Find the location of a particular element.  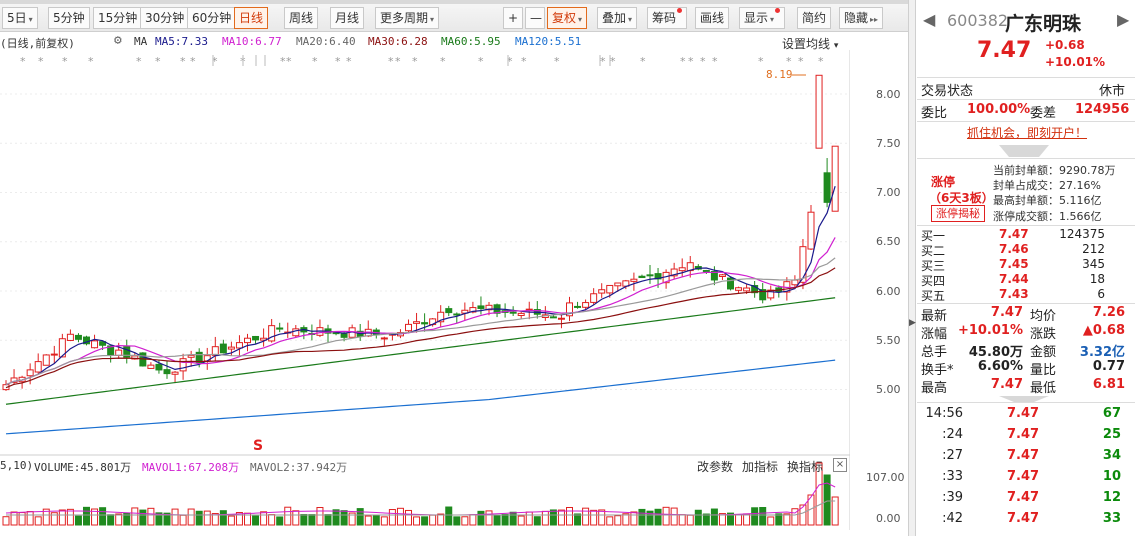

prev-stock-icon: ◀ is located at coordinates (929, 19).